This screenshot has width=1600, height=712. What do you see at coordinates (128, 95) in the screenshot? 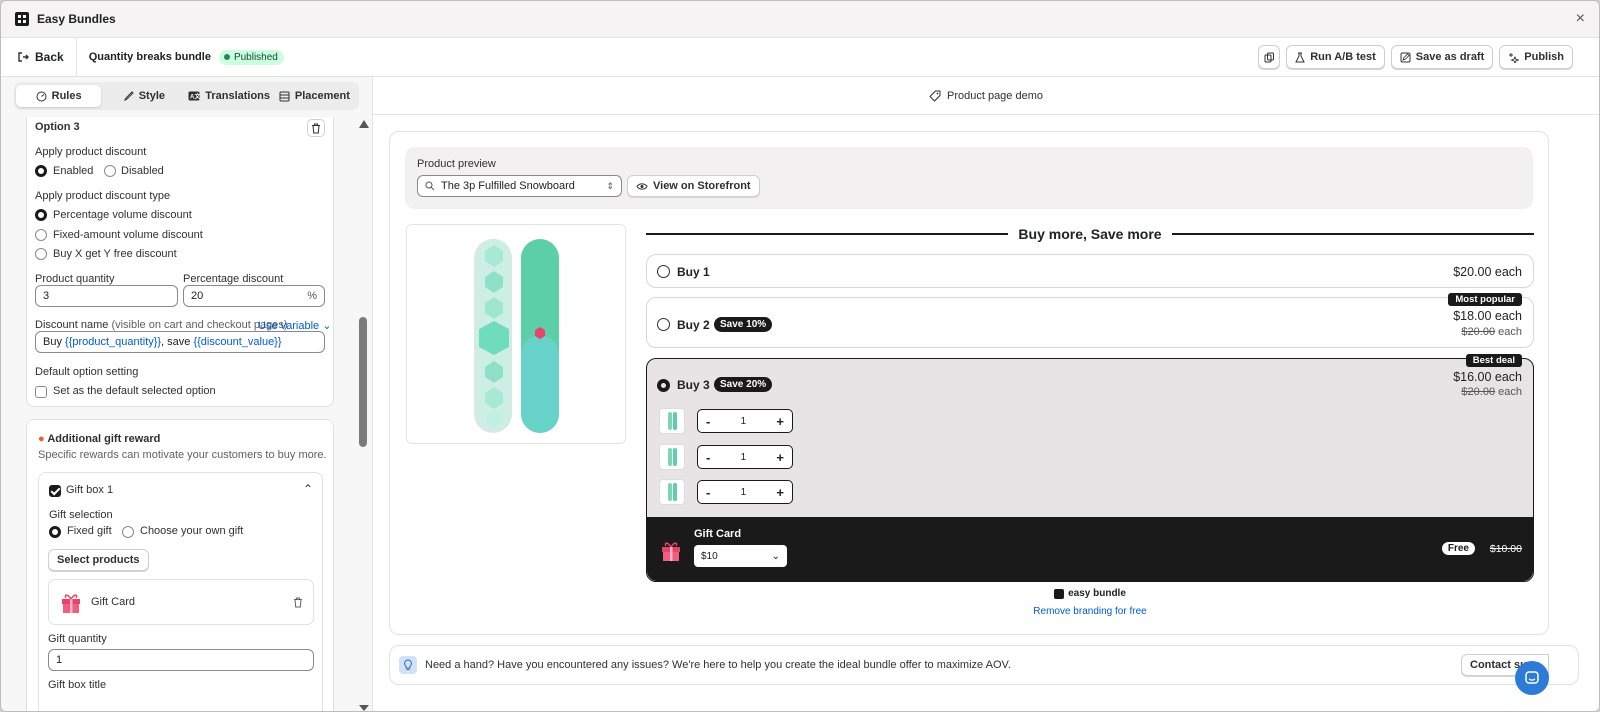
I see `brush-icon` at bounding box center [128, 95].